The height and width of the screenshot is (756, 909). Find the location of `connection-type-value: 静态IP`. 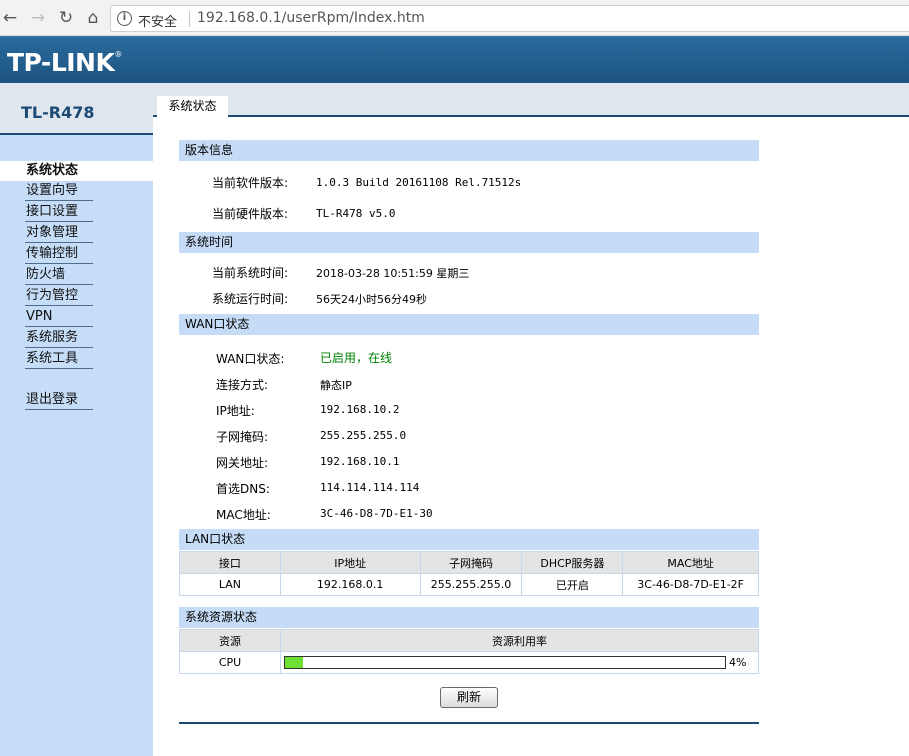

connection-type-value: 静态IP is located at coordinates (336, 385).